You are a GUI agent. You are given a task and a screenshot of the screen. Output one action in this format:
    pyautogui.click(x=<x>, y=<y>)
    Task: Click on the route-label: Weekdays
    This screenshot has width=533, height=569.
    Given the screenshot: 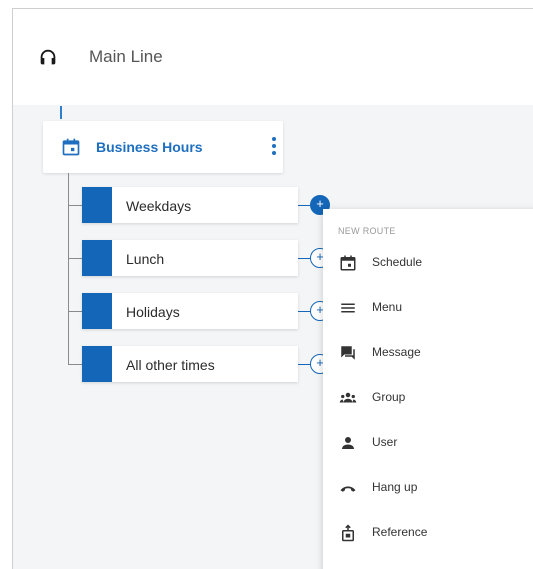 What is the action you would take?
    pyautogui.click(x=159, y=206)
    